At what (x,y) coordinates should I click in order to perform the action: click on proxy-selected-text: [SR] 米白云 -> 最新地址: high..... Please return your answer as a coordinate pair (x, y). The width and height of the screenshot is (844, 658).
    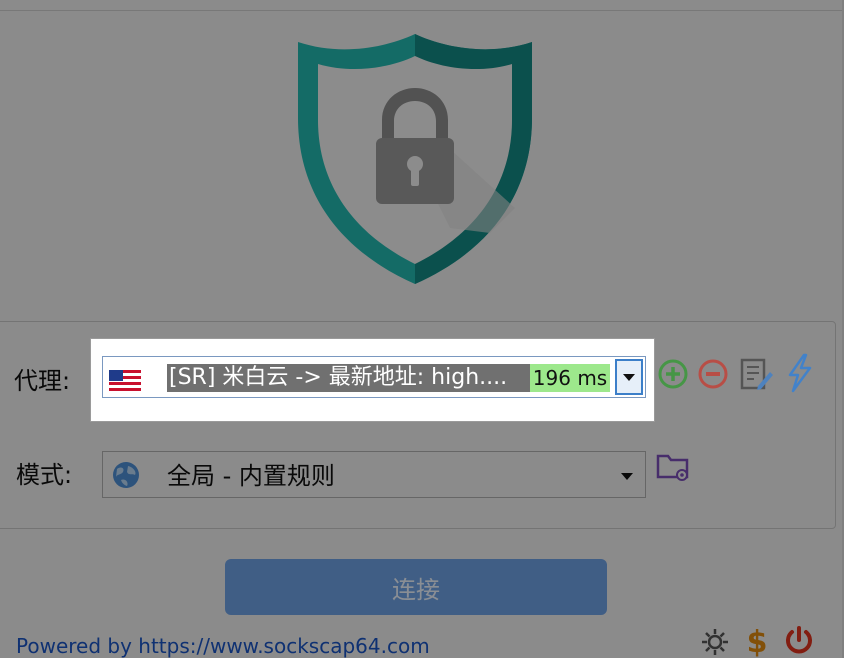
    Looking at the image, I should click on (349, 378).